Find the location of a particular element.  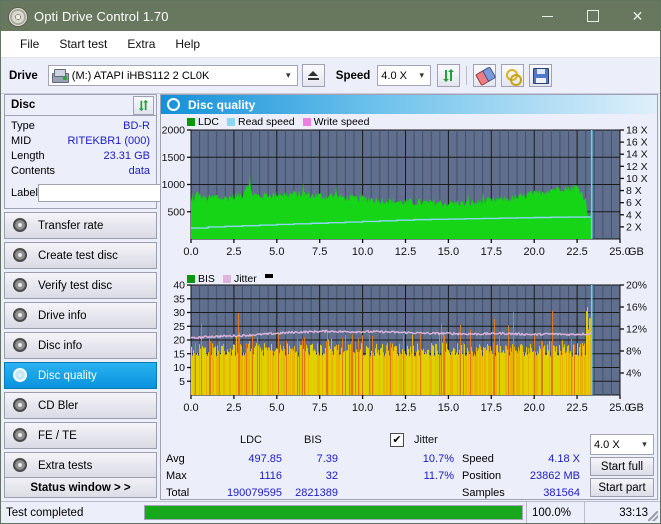

disc-row-contents: Contents data is located at coordinates (80, 171).